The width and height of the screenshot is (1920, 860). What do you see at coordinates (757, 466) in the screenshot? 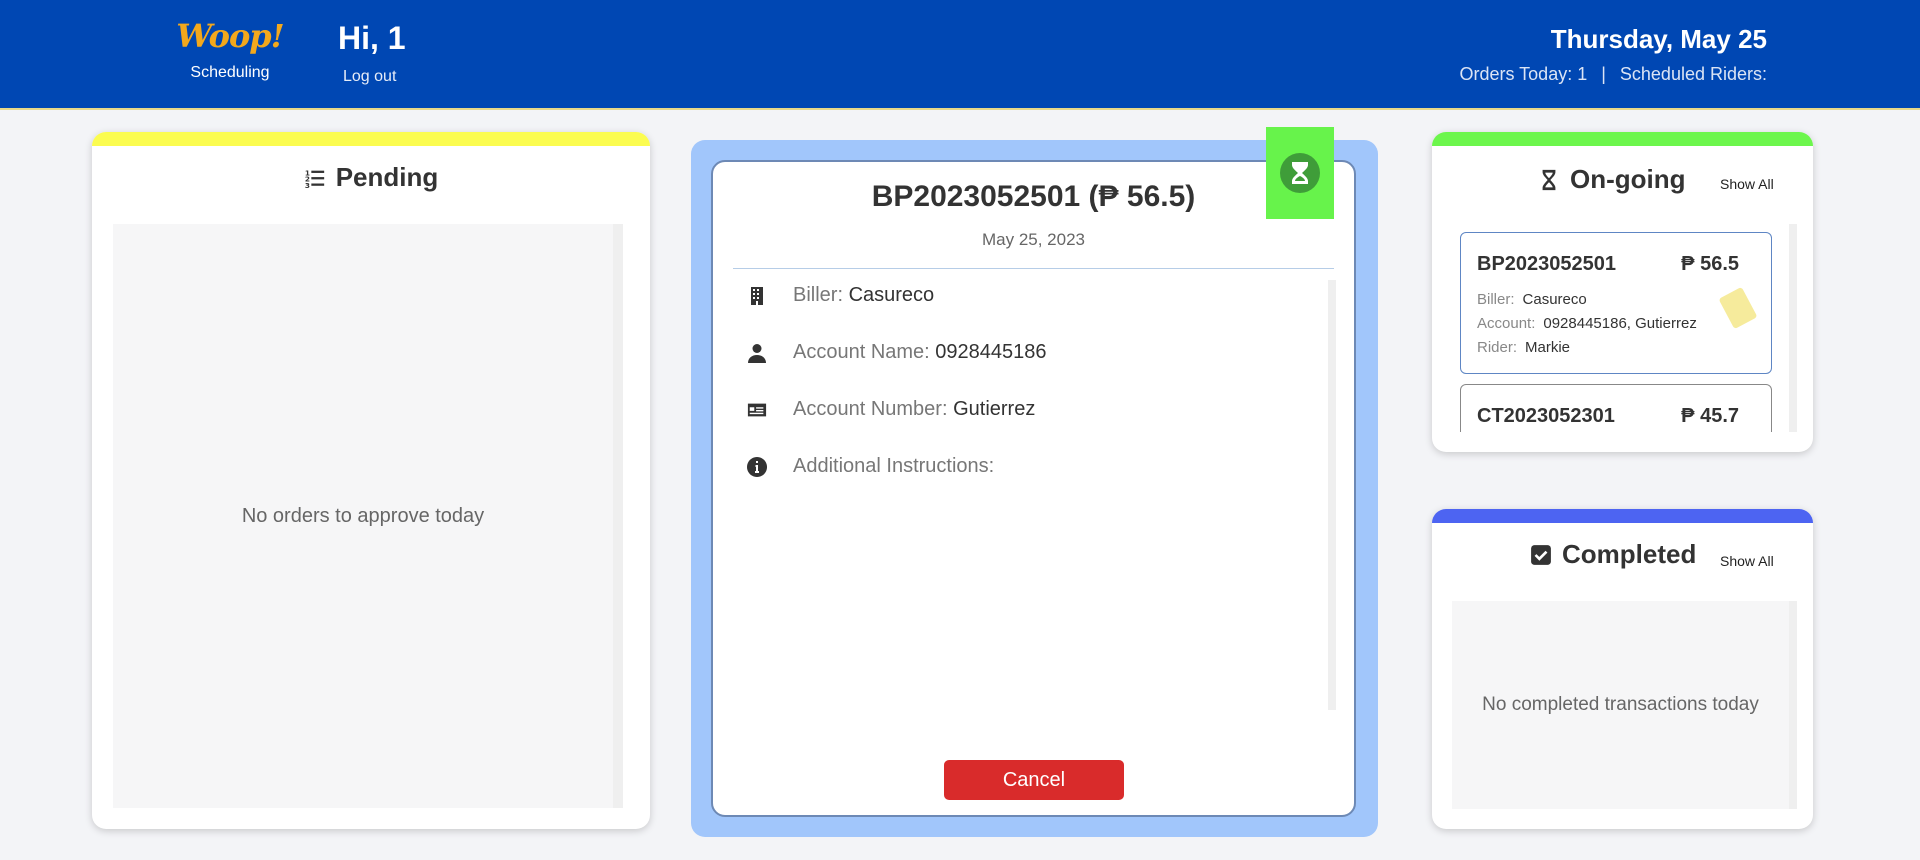
I see `info-icon` at bounding box center [757, 466].